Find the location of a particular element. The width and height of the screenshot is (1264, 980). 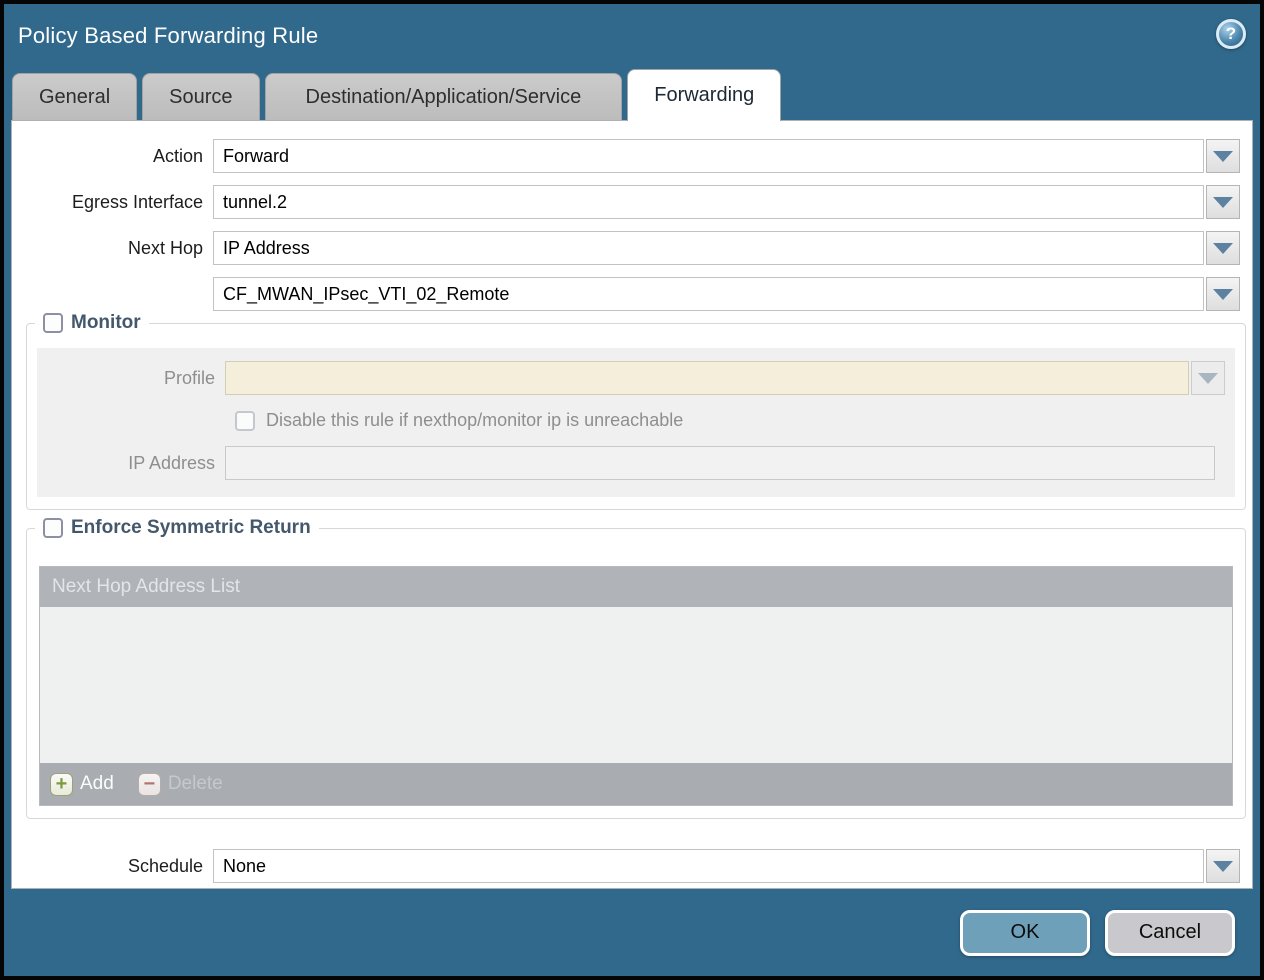

disable-rule-checkbox is located at coordinates (245, 420).